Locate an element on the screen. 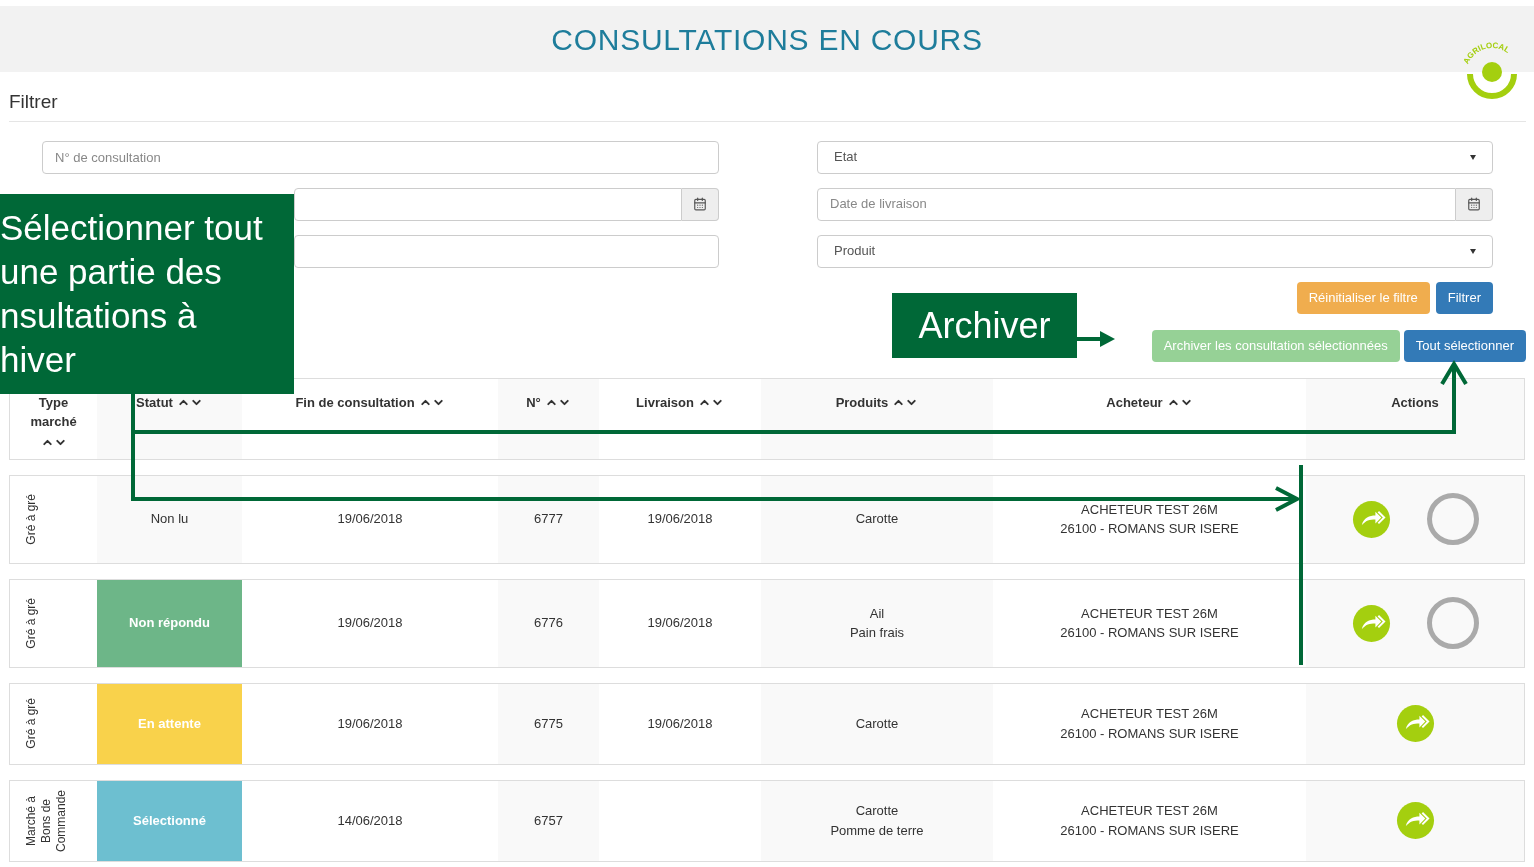 The image size is (1534, 867). column-header: Fin de consultation is located at coordinates (370, 402).